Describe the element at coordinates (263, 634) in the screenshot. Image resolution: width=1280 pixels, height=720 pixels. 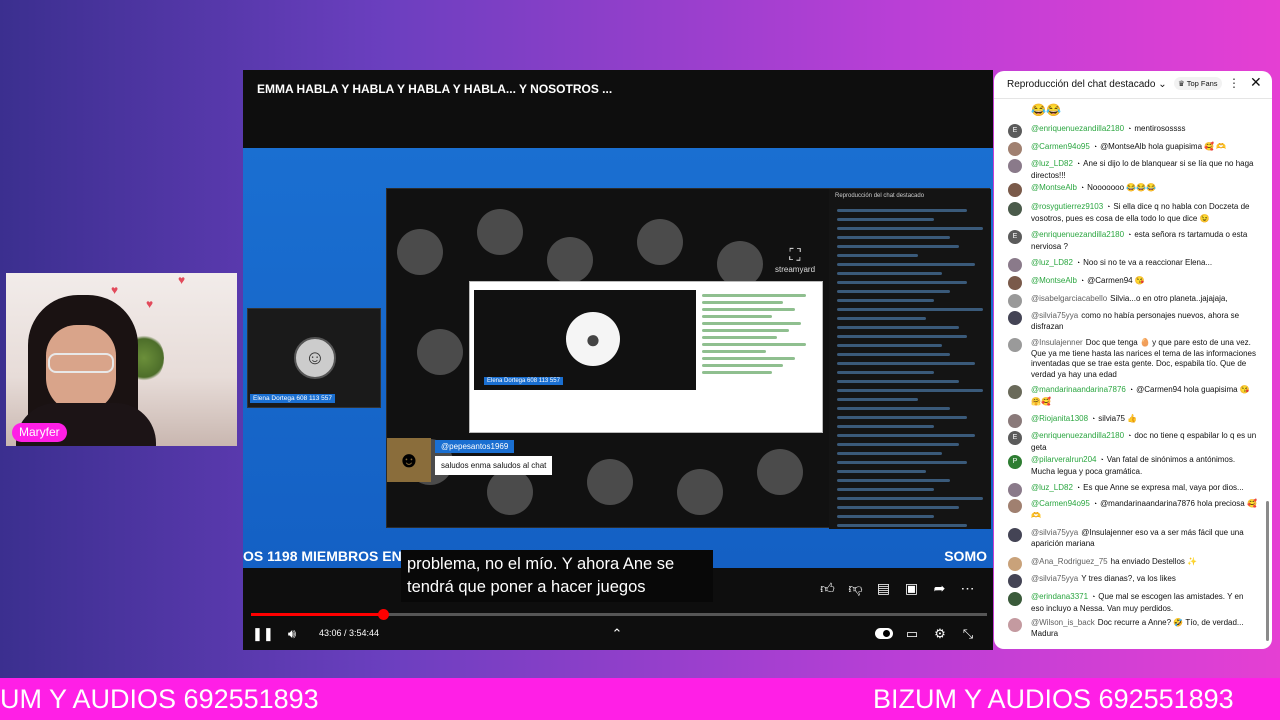
I see `pause-button: ❚❚` at that location.